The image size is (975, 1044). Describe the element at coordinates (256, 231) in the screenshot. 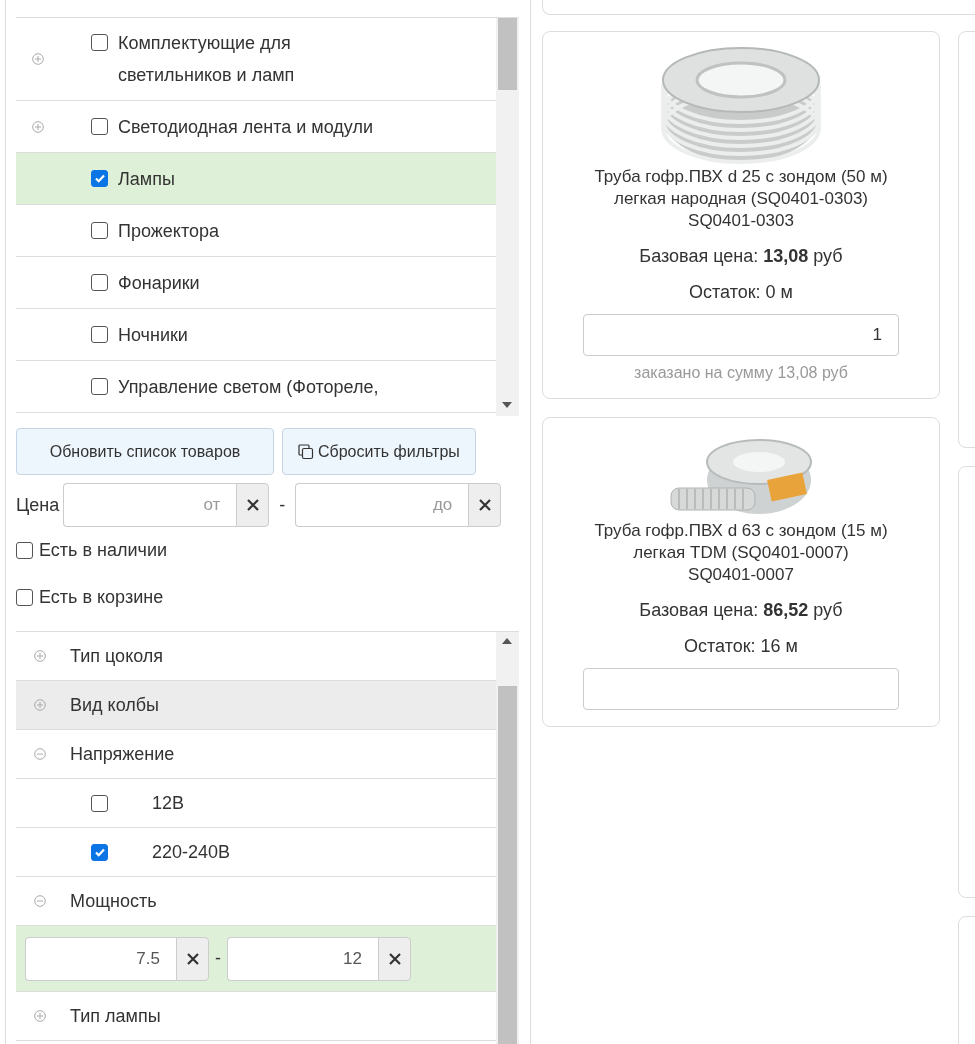

I see `category-item: Прожектора` at that location.